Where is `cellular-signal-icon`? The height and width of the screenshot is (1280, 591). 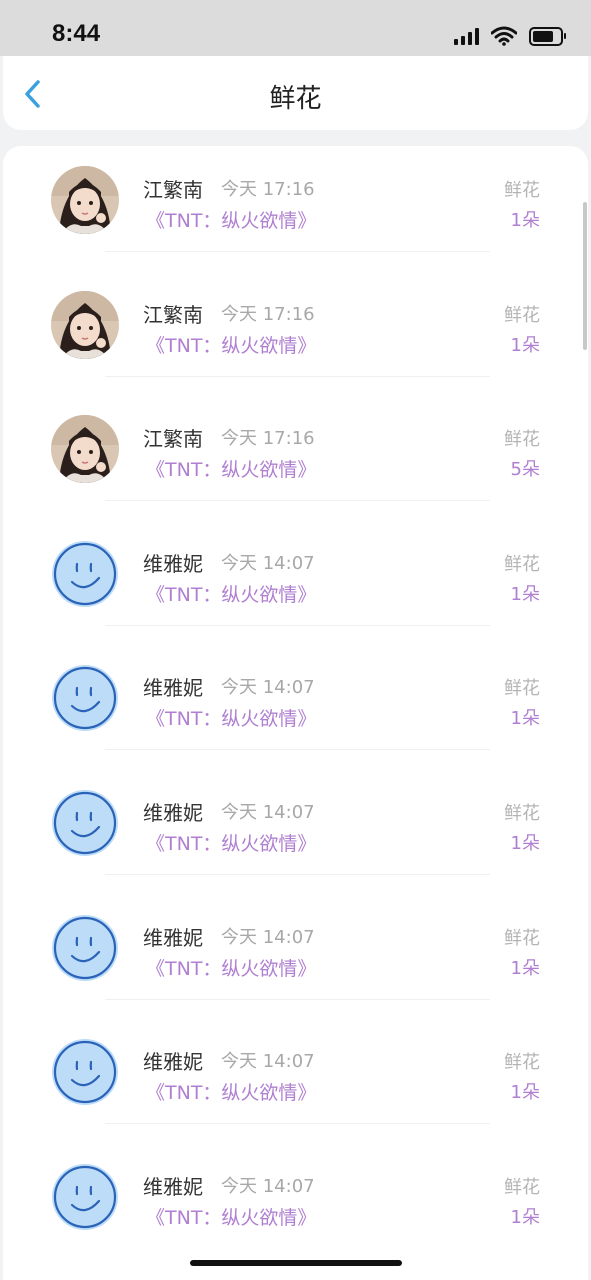
cellular-signal-icon is located at coordinates (466, 36).